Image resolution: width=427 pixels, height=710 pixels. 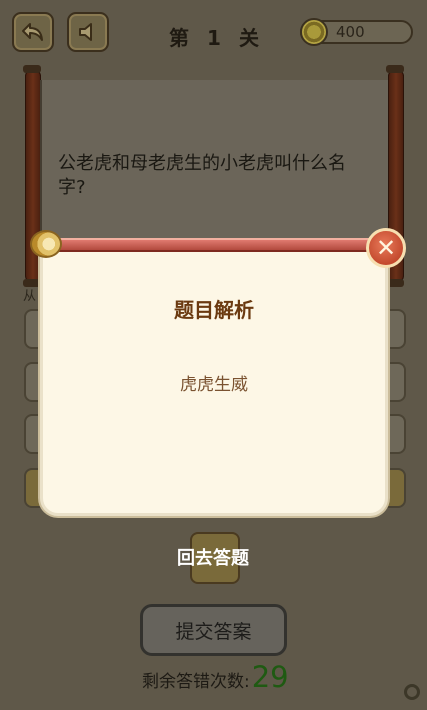 What do you see at coordinates (202, 175) in the screenshot?
I see `question-text: 公老虎和母老虎生的小老虎叫什么名字?` at bounding box center [202, 175].